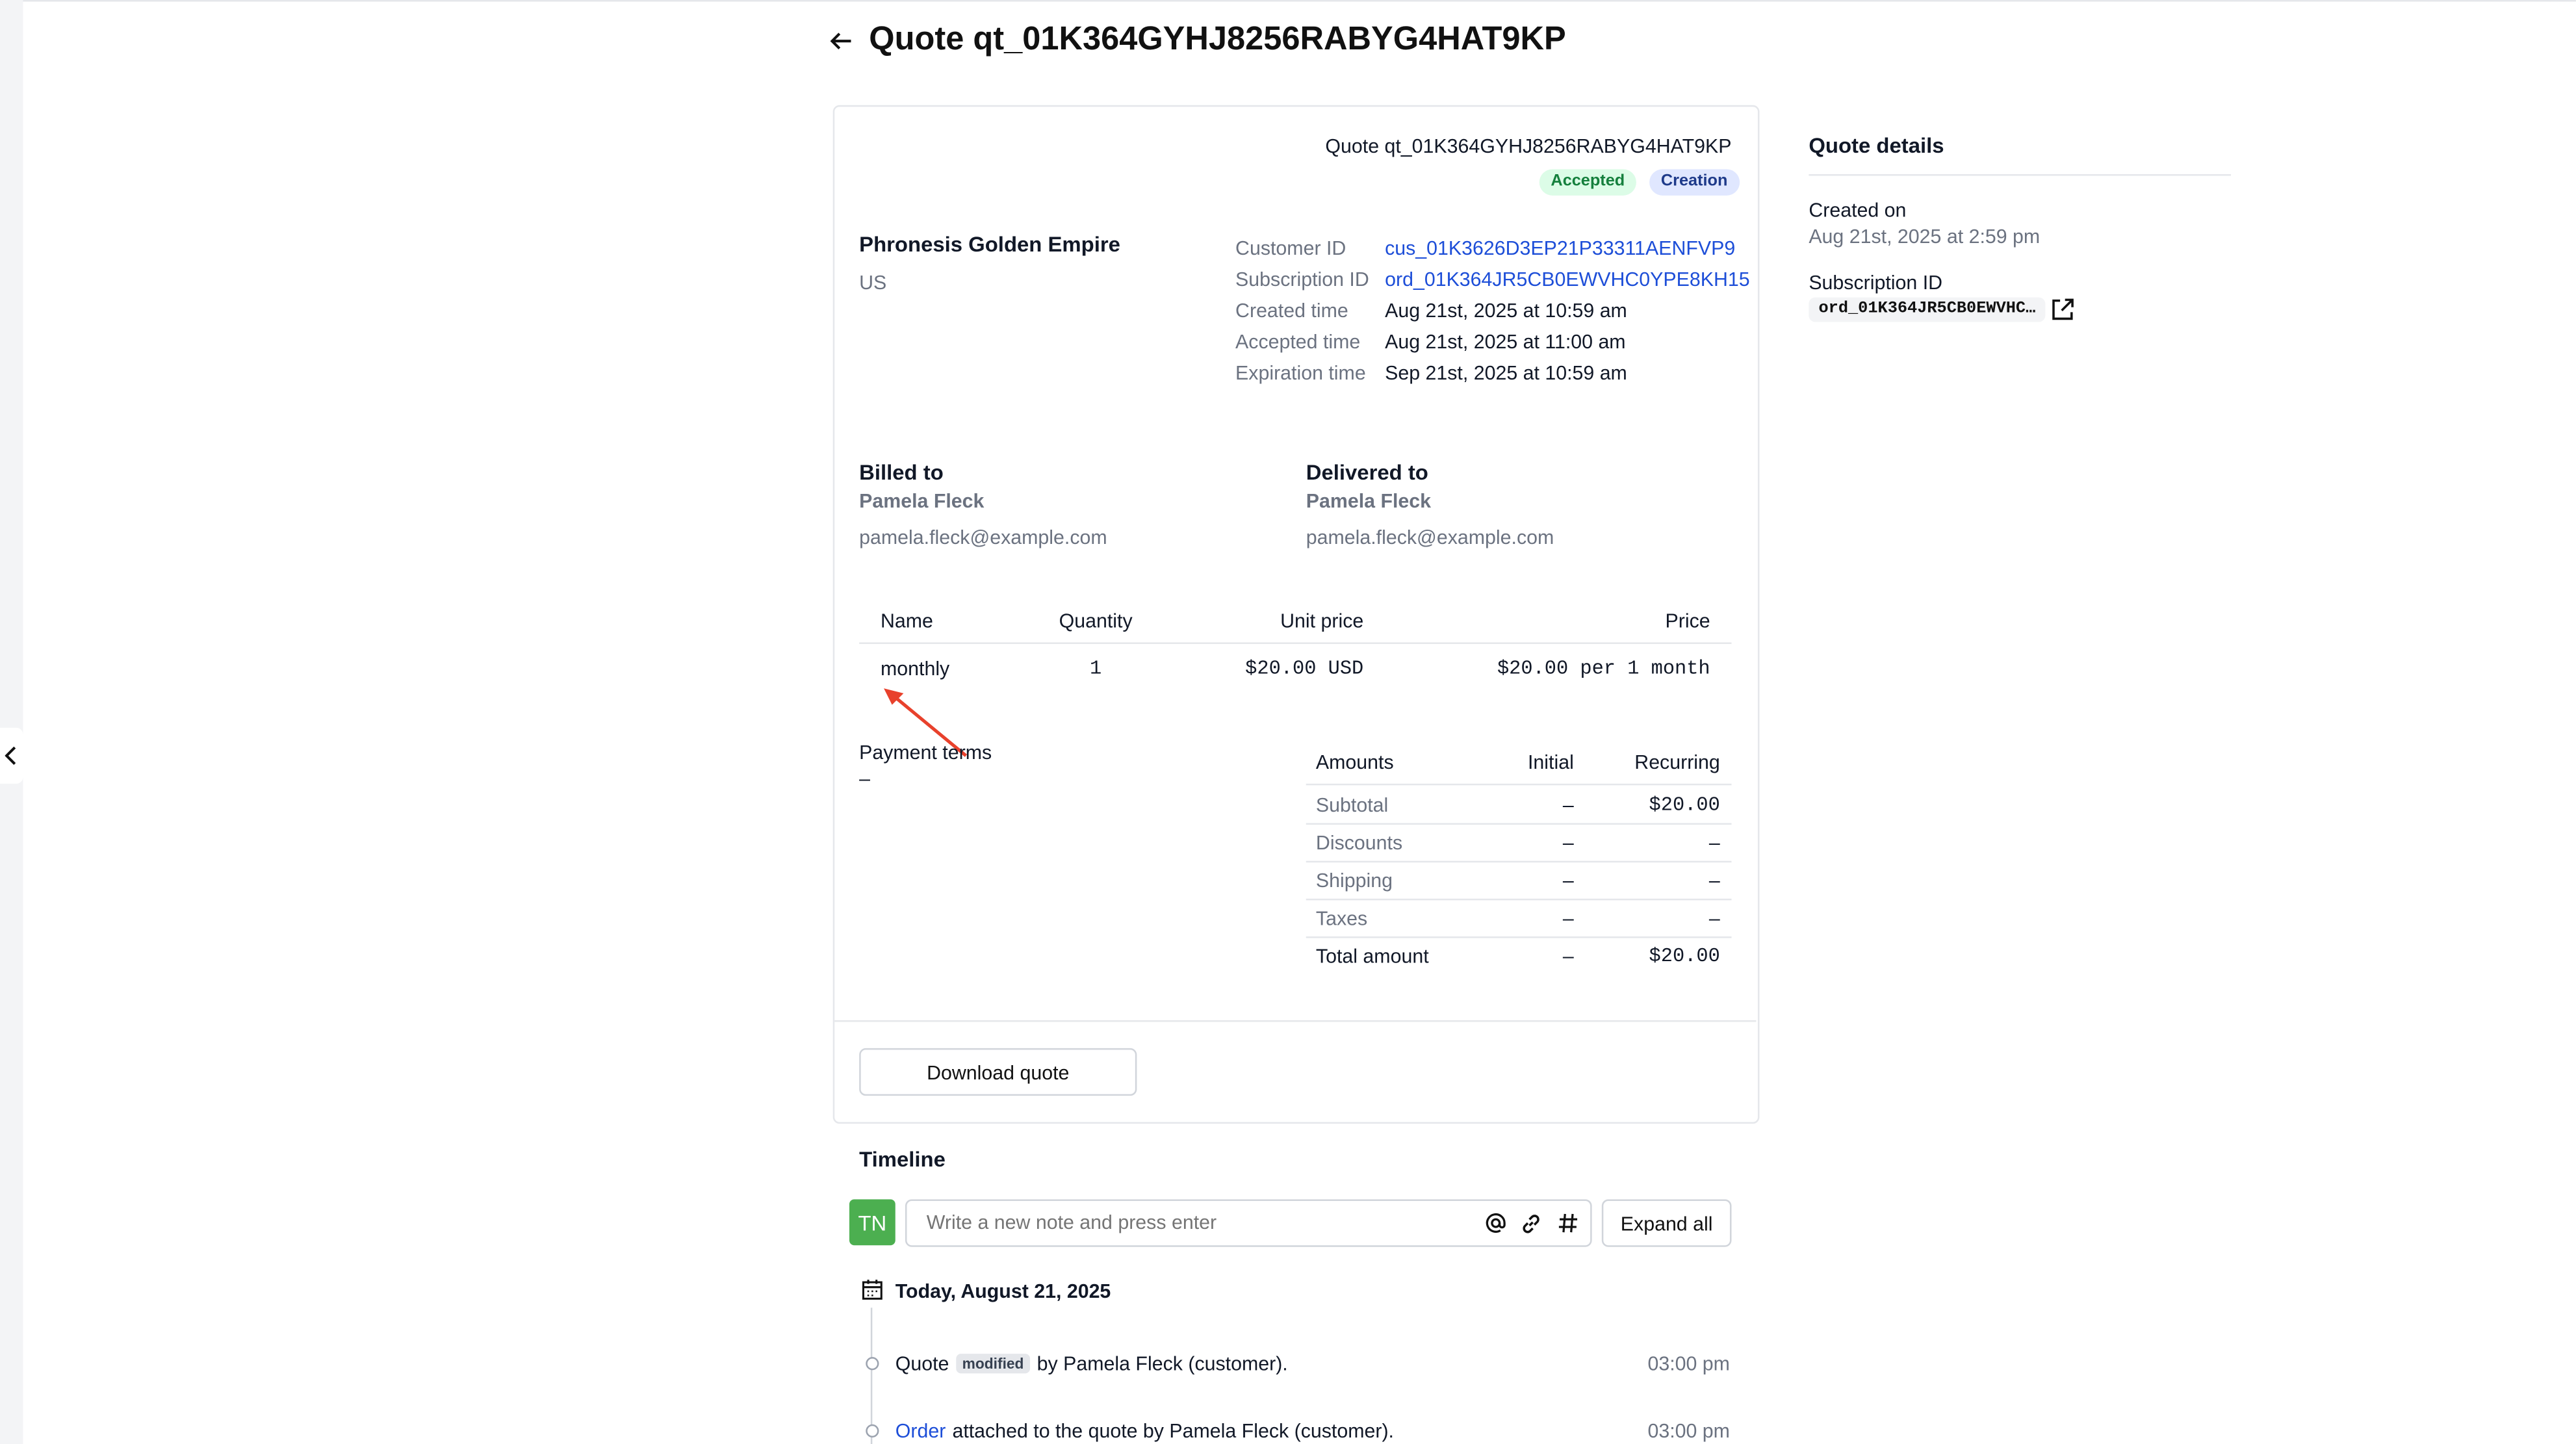  Describe the element at coordinates (921, 1431) in the screenshot. I see `order-link: Order` at that location.